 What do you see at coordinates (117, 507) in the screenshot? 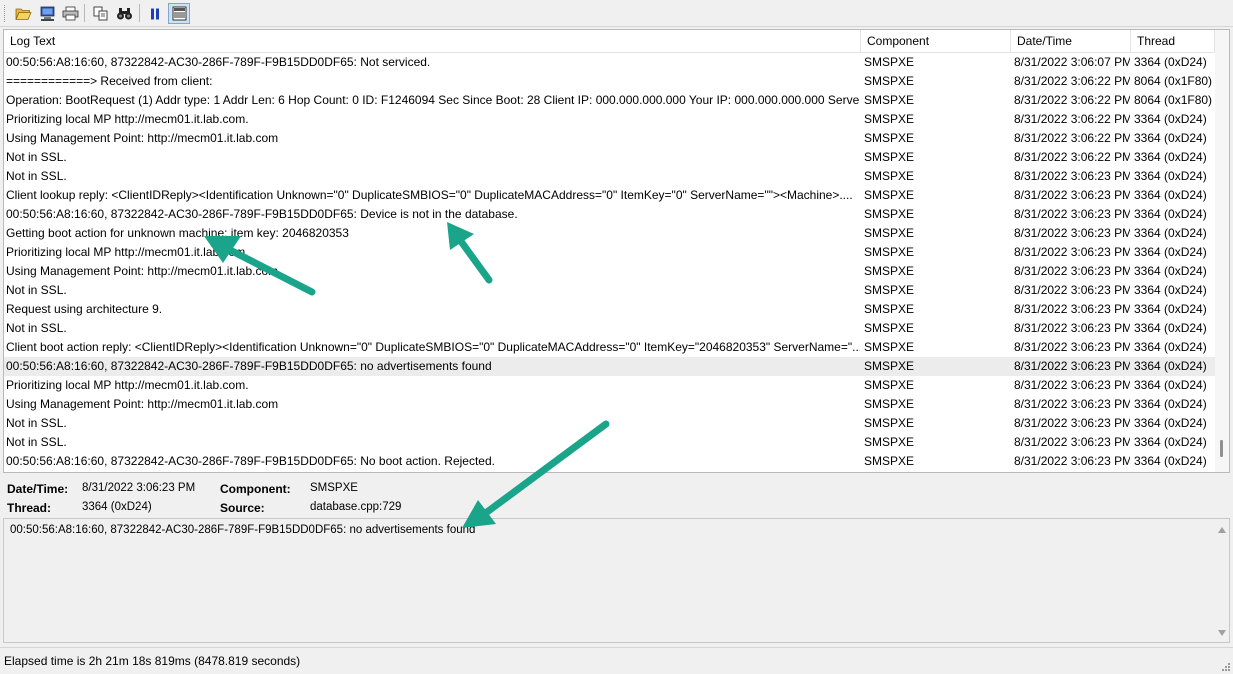
I see `detail-thread-value: 3364 (0xD24)` at bounding box center [117, 507].